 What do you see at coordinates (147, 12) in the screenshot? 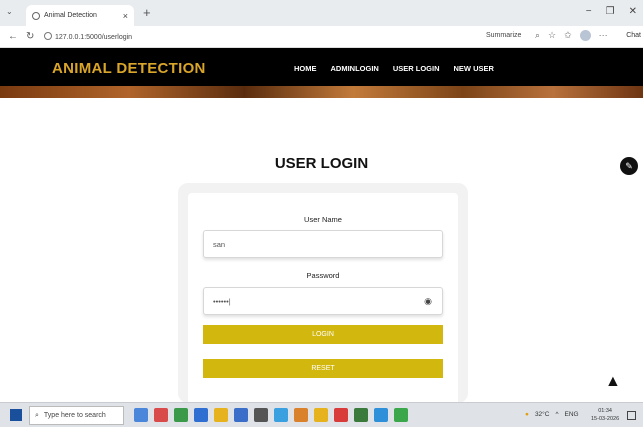
I see `new-tab-button: +` at bounding box center [147, 12].